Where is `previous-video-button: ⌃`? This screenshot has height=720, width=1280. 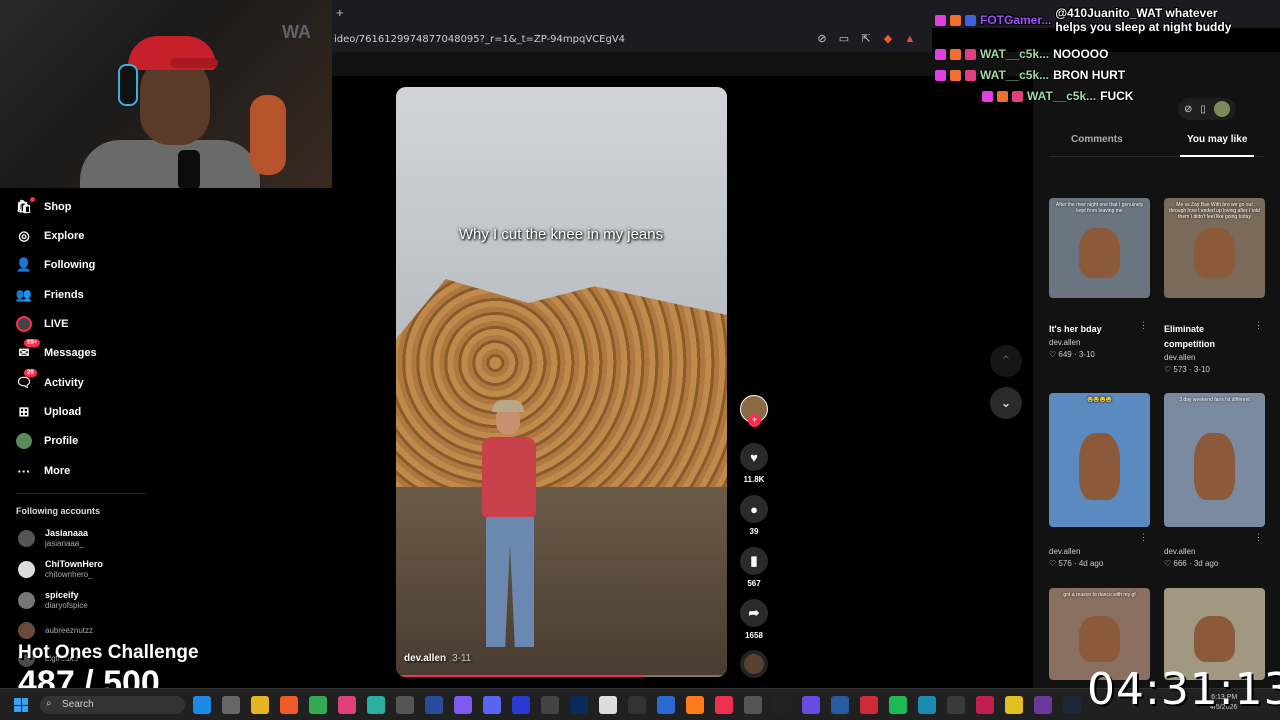
previous-video-button: ⌃ is located at coordinates (1006, 361).